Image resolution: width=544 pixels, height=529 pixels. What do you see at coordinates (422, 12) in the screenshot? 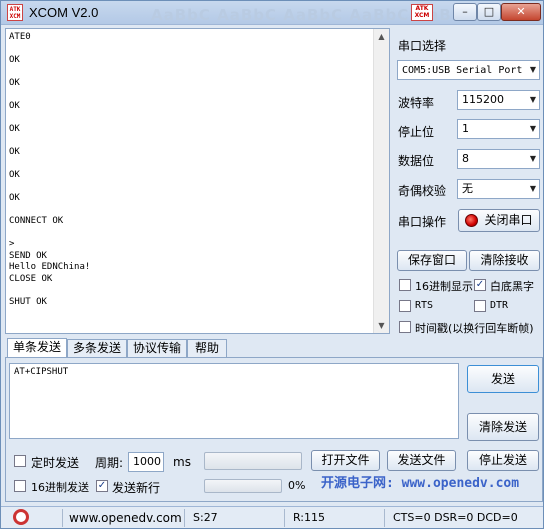
I see `brand-logo: ATK XCM` at bounding box center [422, 12].